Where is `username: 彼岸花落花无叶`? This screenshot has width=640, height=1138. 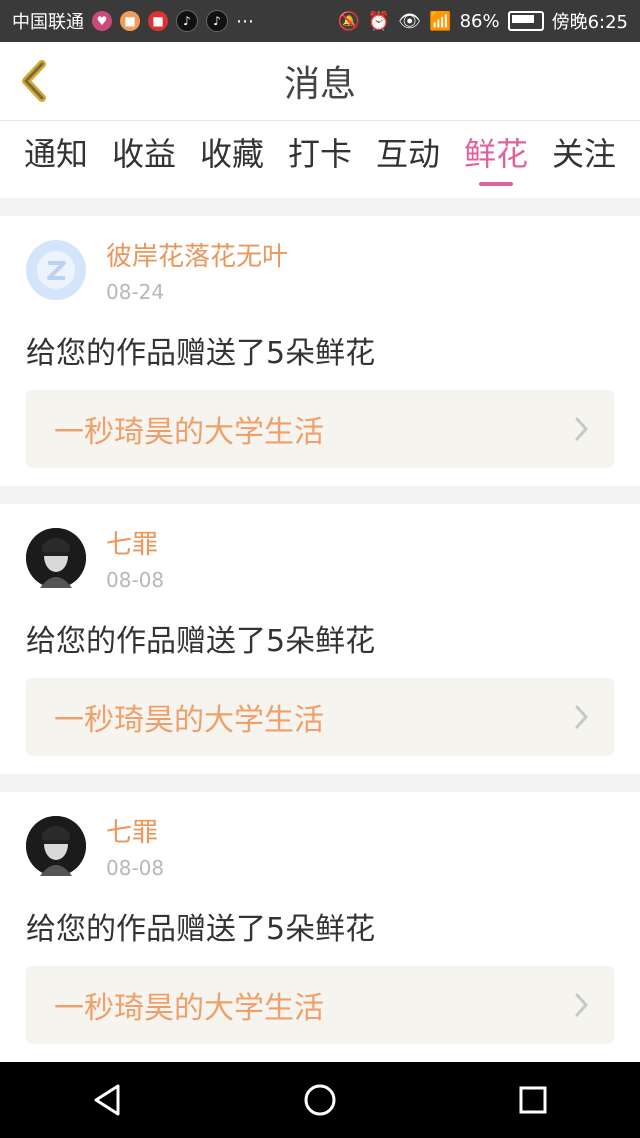
username: 彼岸花落花无叶 is located at coordinates (197, 257).